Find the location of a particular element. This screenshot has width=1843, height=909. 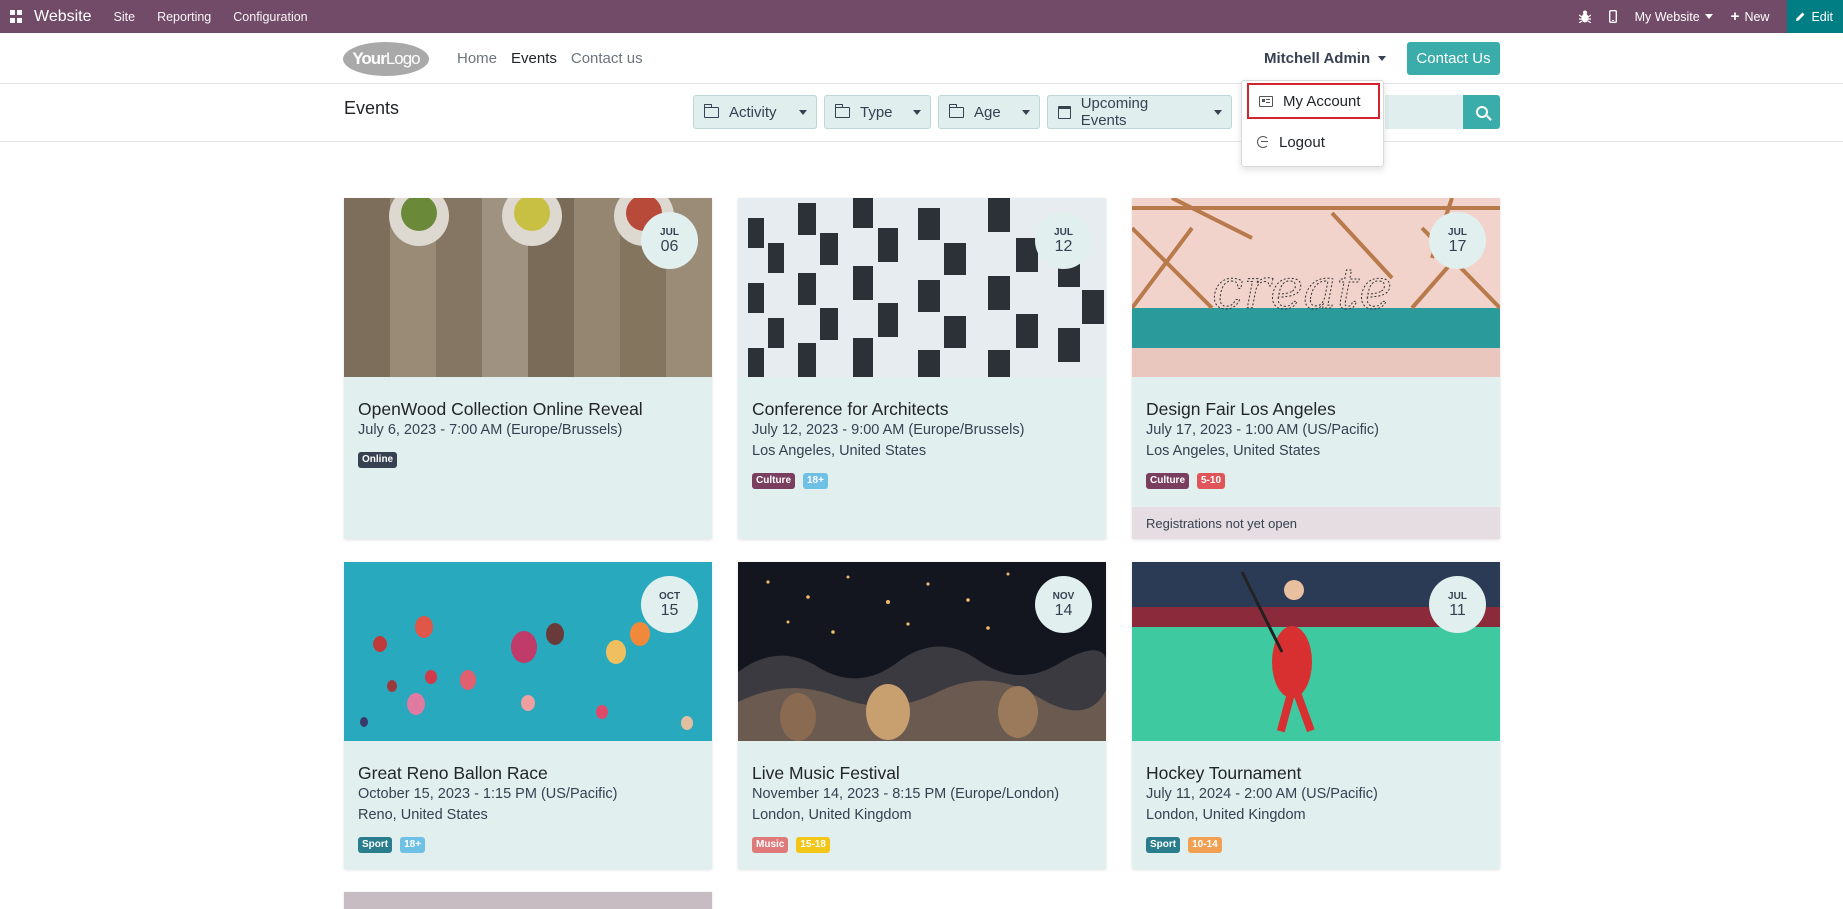

logo-text-thin: Logo is located at coordinates (403, 58).